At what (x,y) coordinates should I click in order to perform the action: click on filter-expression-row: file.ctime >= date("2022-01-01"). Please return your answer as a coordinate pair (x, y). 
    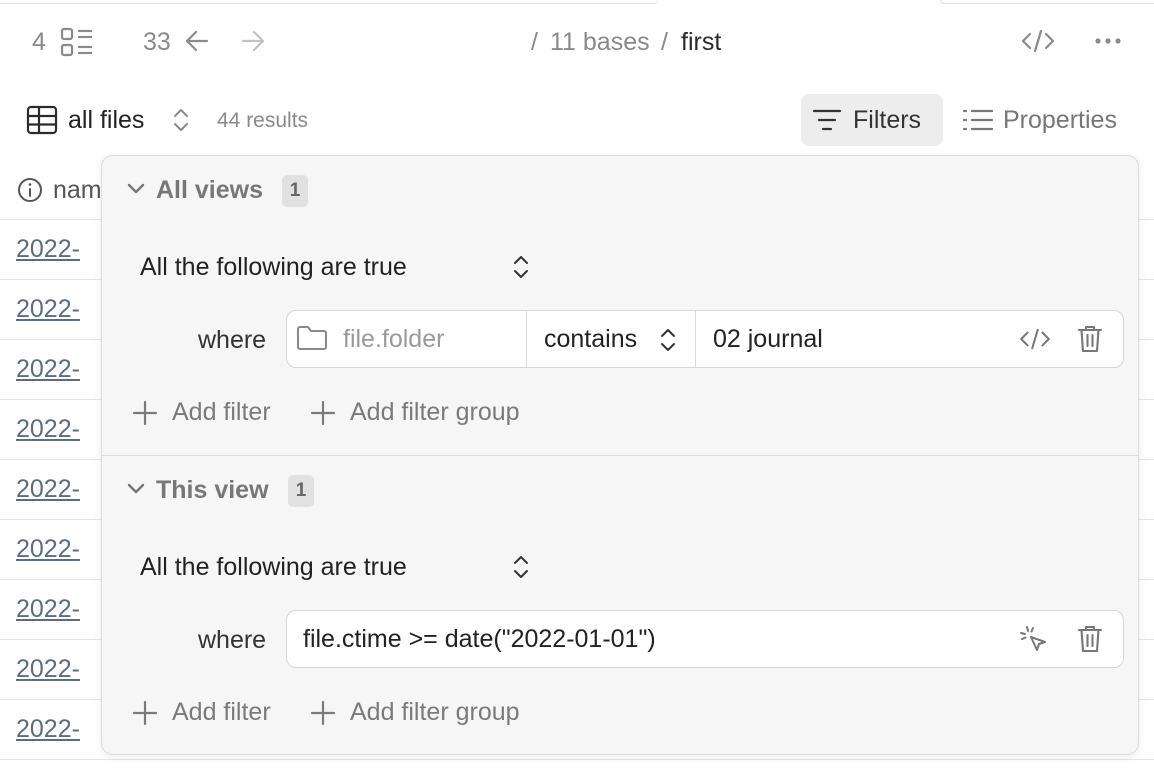
    Looking at the image, I should click on (705, 639).